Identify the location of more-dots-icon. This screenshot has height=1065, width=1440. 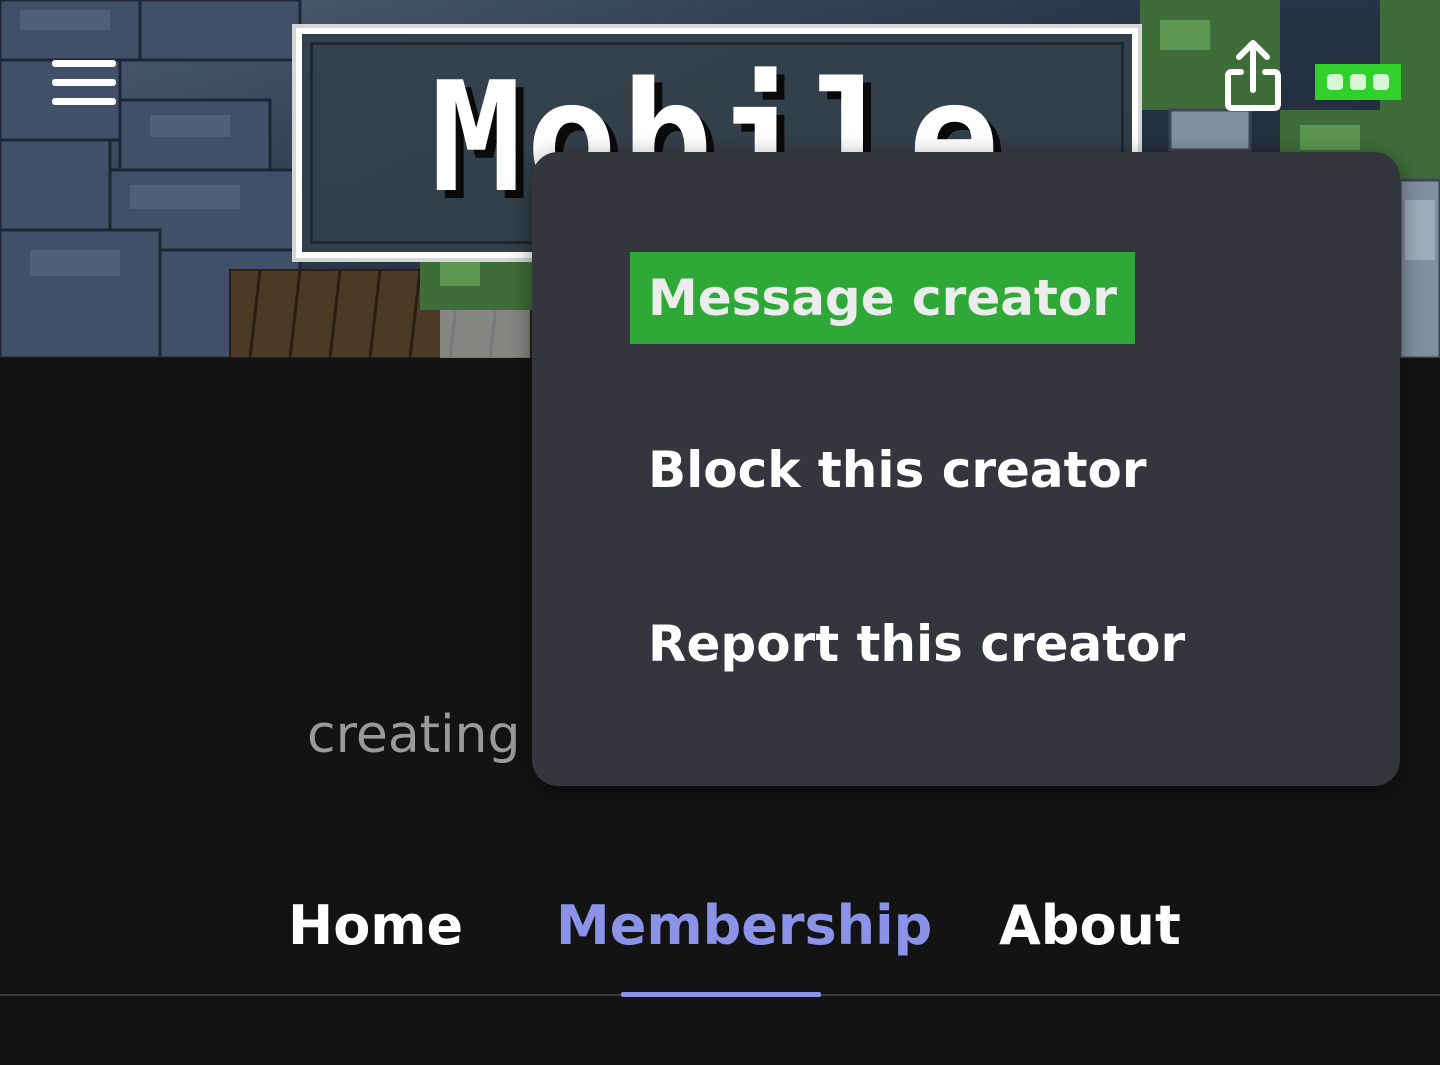
(1358, 82).